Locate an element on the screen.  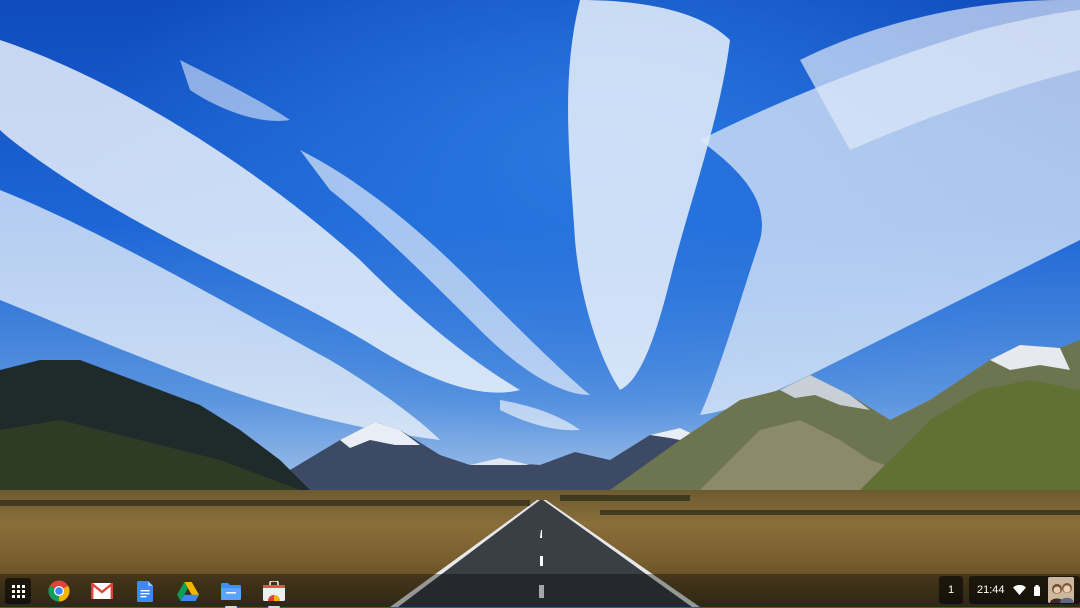
drive-icon is located at coordinates (188, 591).